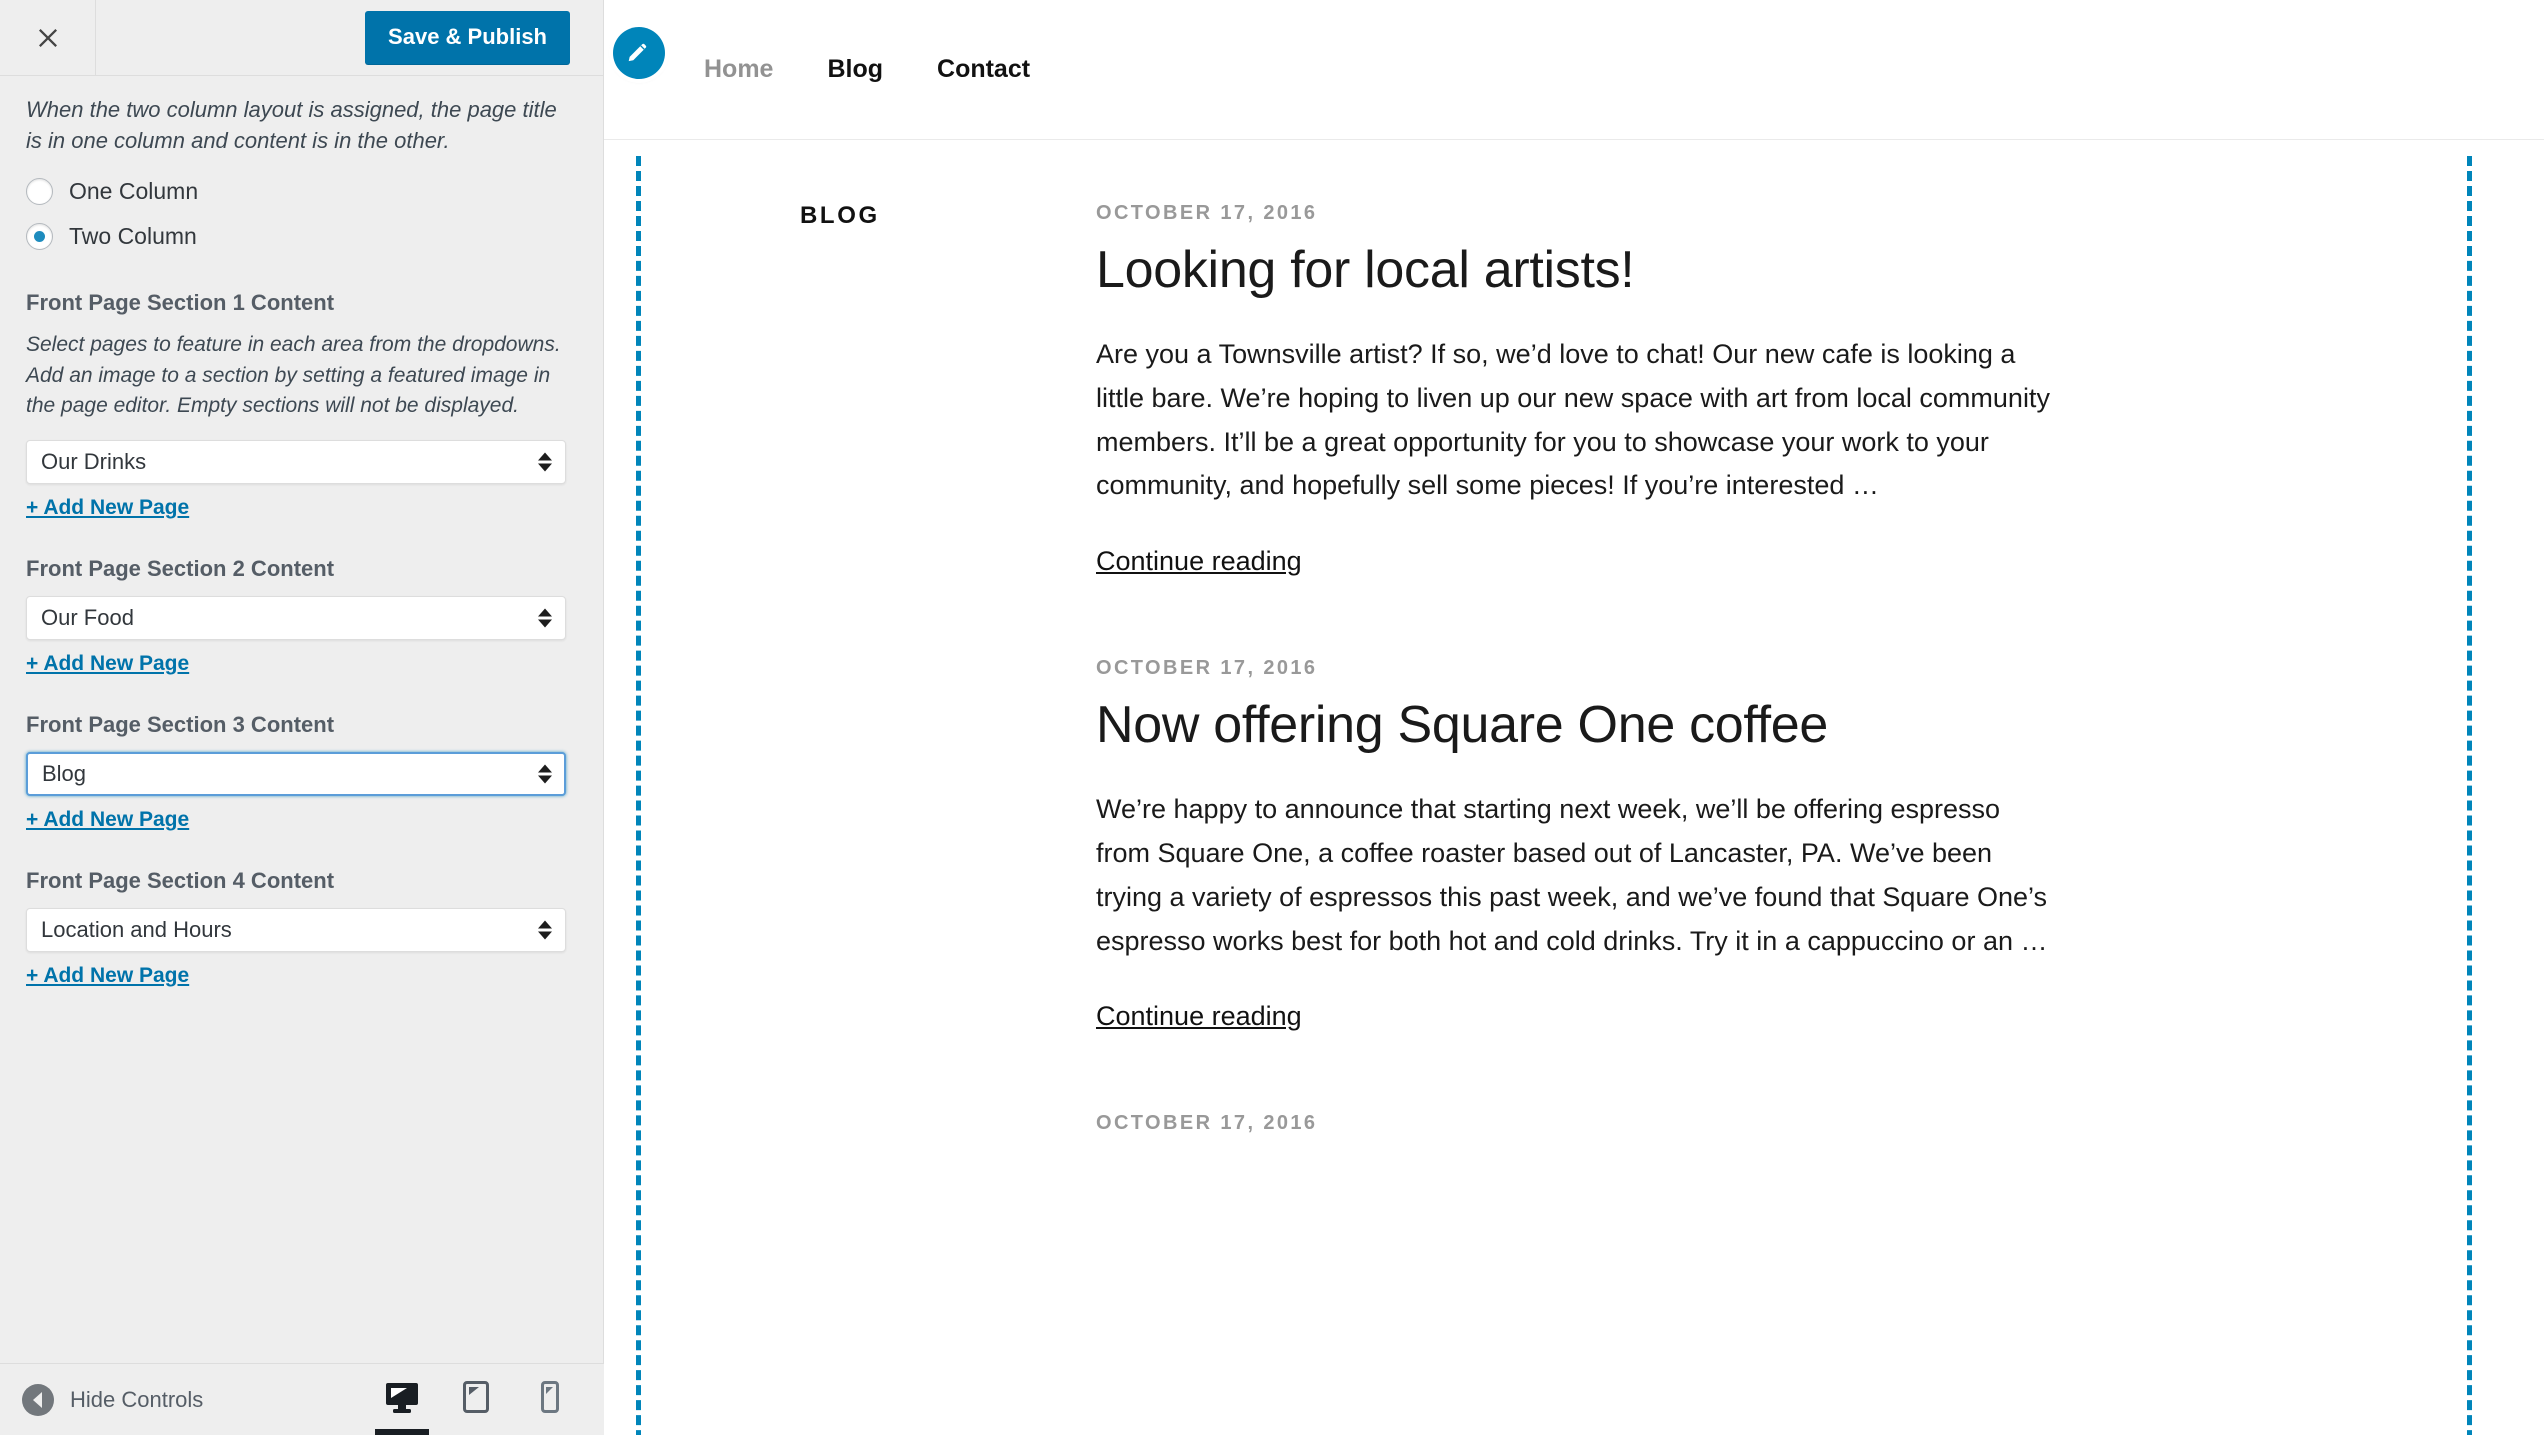  Describe the element at coordinates (876, 69) in the screenshot. I see `nav-link-blog: Blog` at that location.